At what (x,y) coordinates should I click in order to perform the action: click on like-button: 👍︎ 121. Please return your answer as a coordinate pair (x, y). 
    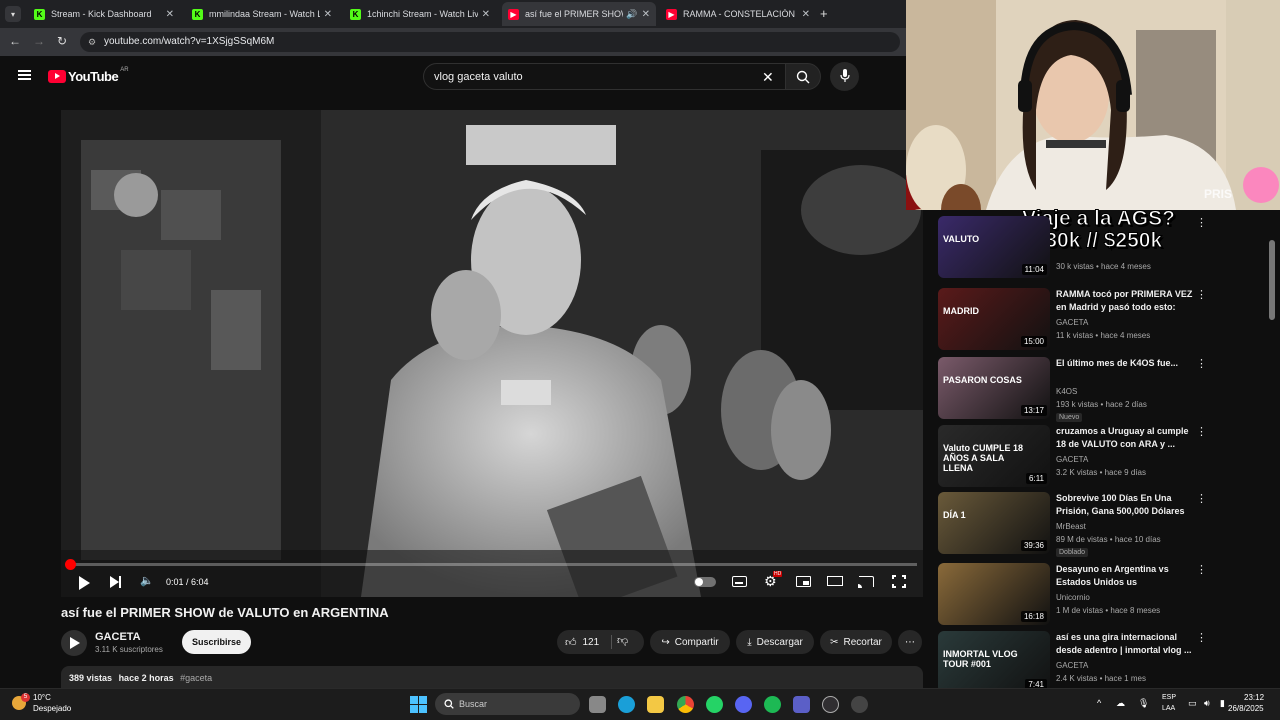
    Looking at the image, I should click on (578, 642).